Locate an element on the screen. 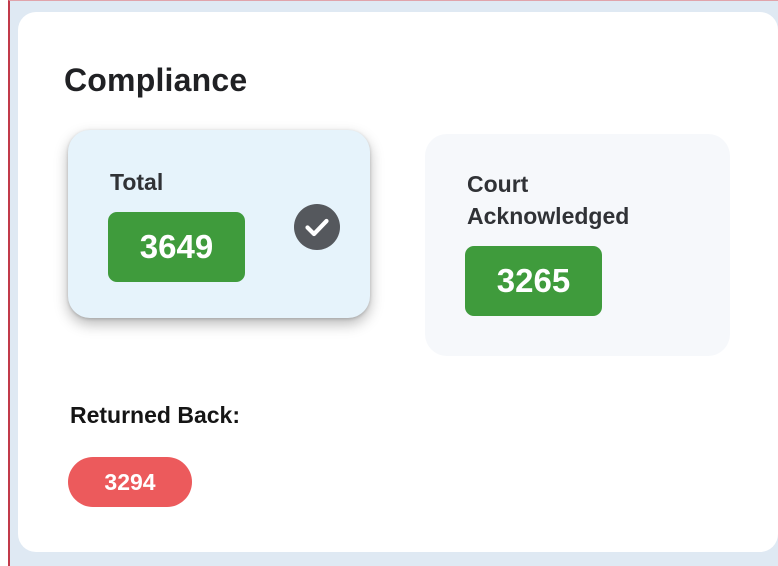  returned-back-badge: 3294 is located at coordinates (130, 482).